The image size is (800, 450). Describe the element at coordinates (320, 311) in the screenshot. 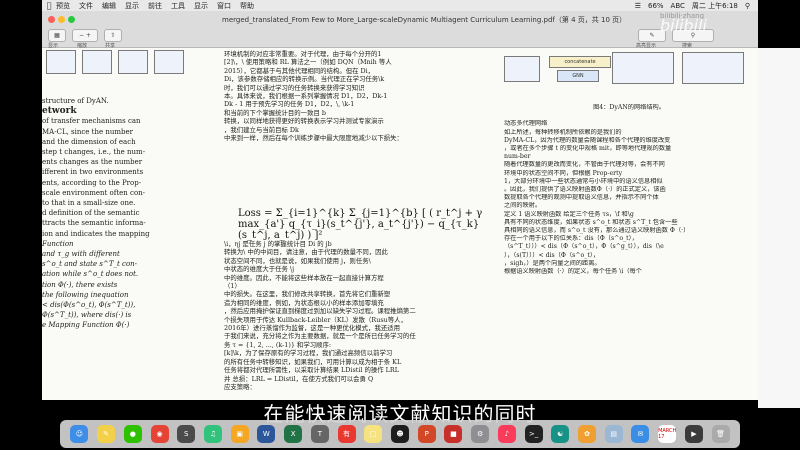

I see `mid-line: ，然后应用掩护保证直到梯度过到加以缺失学习过程。课程推熵第二` at that location.